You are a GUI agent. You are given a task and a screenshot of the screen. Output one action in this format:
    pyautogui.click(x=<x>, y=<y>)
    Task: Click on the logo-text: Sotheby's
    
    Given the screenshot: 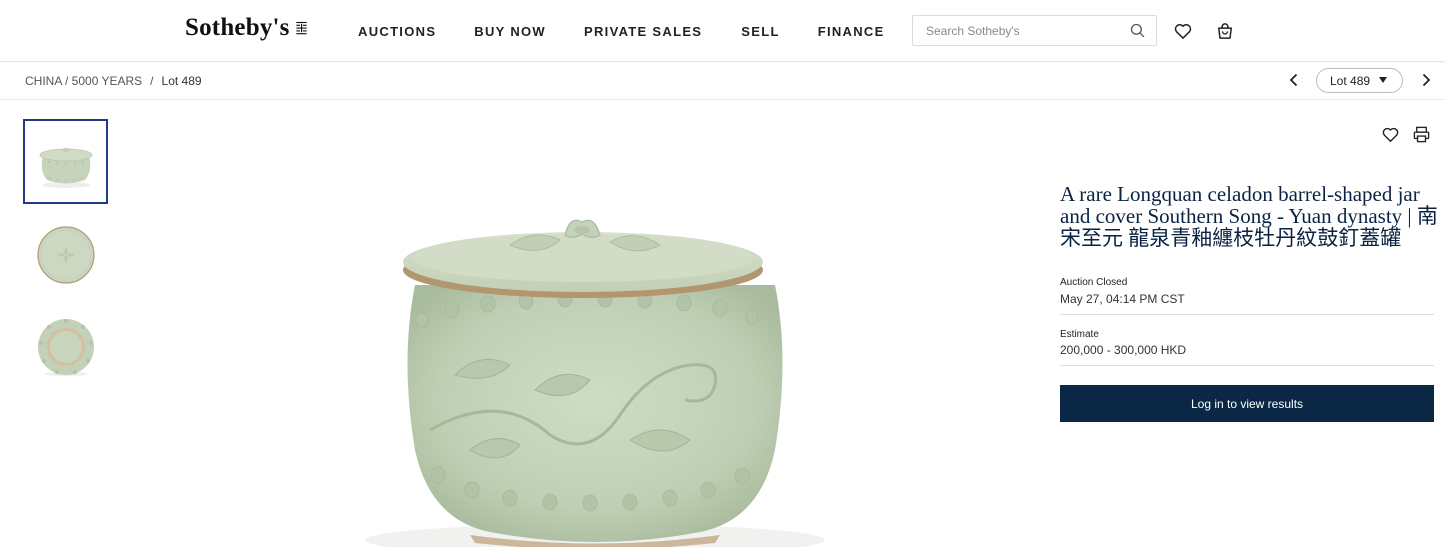 What is the action you would take?
    pyautogui.click(x=237, y=27)
    